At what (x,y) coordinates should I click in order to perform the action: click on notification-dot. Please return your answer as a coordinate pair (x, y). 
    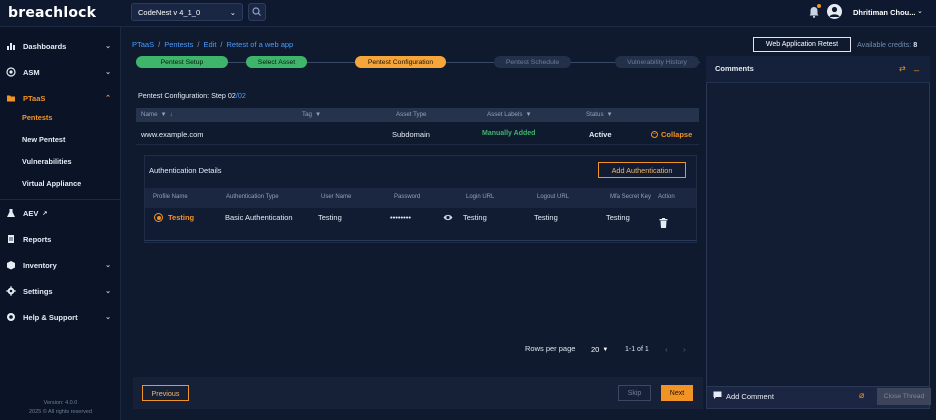
    Looking at the image, I should click on (819, 6).